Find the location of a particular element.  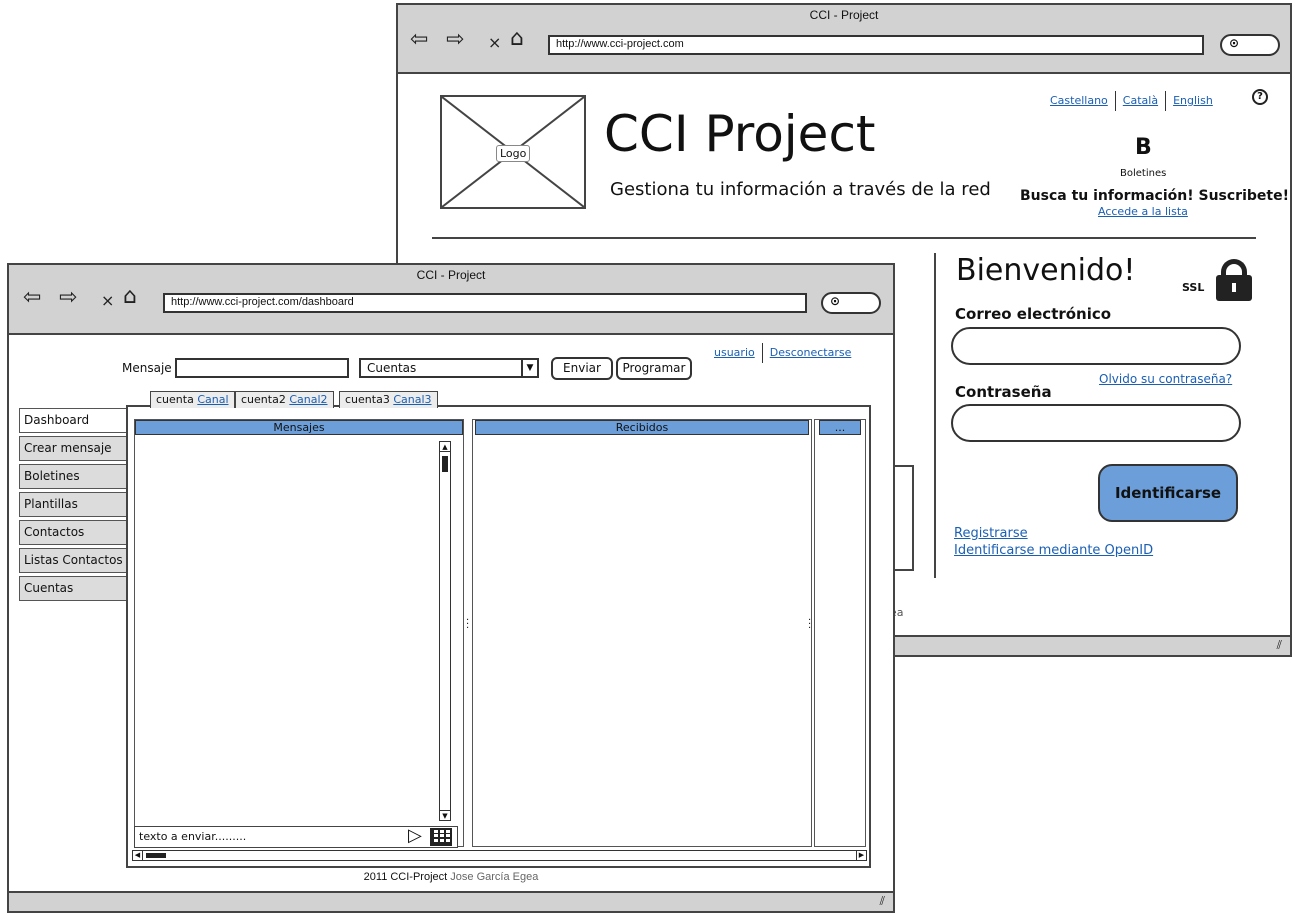

horizontal-scrollbar: ◀ ▶ is located at coordinates (499, 855).